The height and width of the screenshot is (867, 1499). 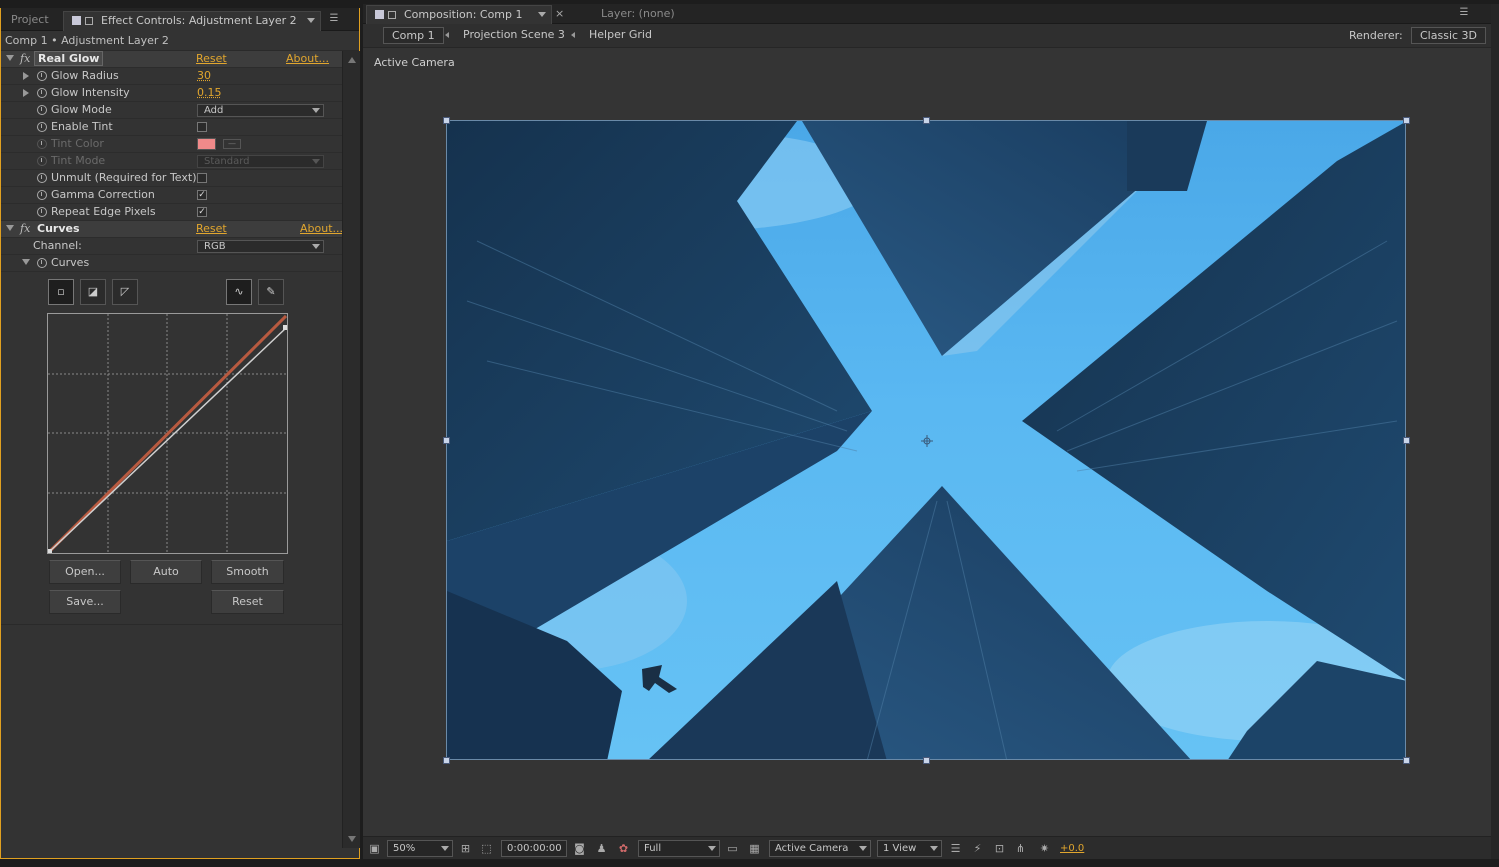 I want to click on channel-dropdown: RGB, so click(x=260, y=246).